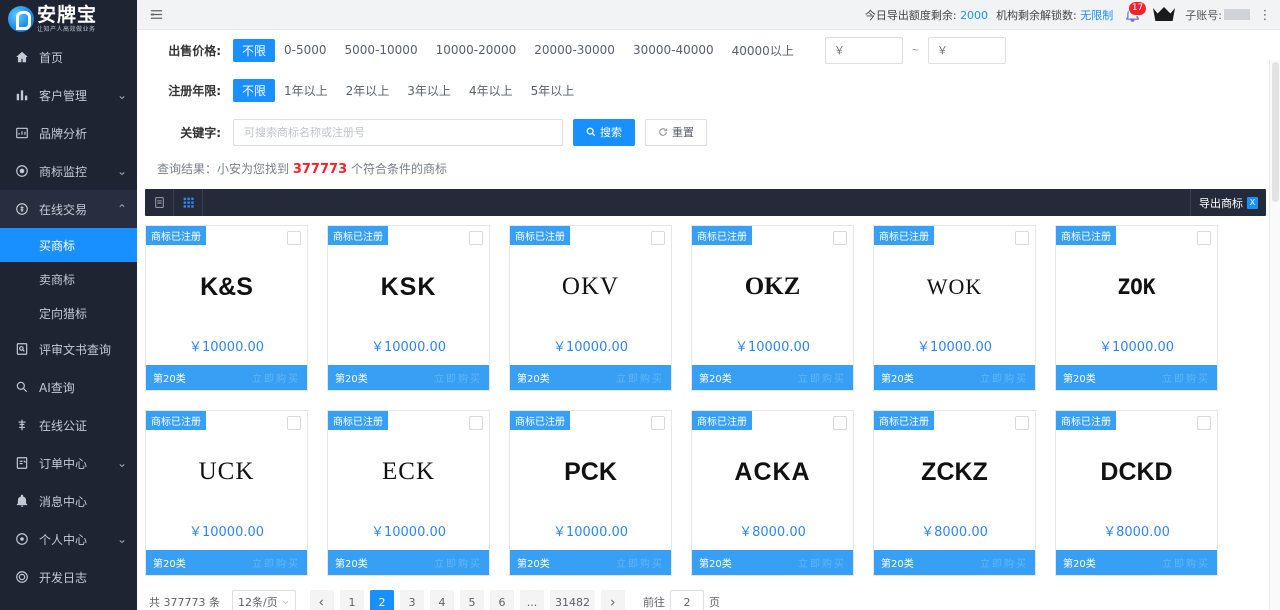  Describe the element at coordinates (68, 425) in the screenshot. I see `sidebar-item-online-notarization: 在线公证` at that location.